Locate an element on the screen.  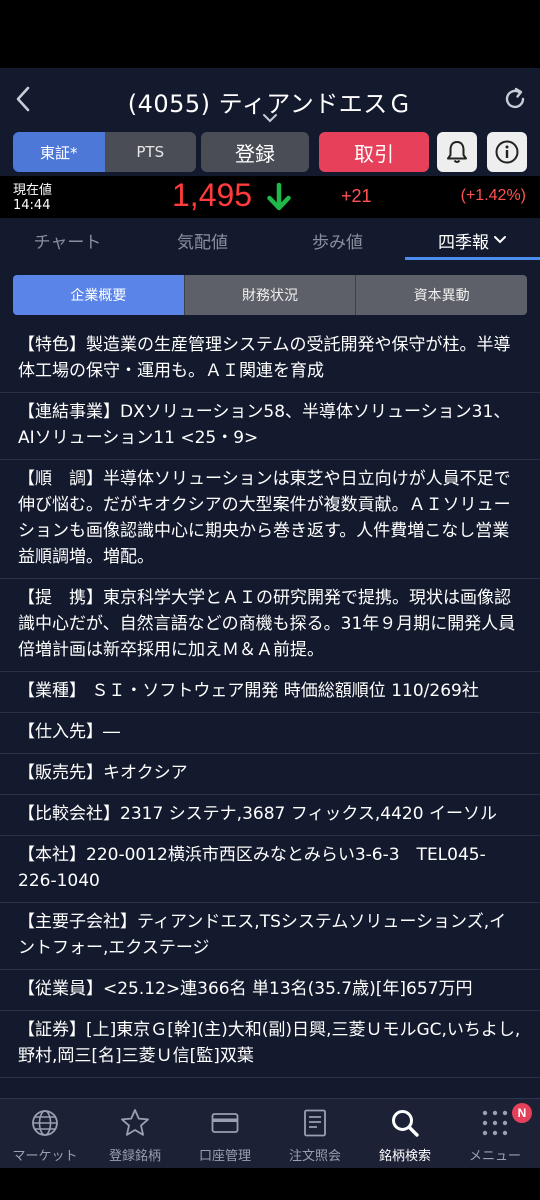
main-tabs: チャート 気配値 歩み値 四季報 is located at coordinates (270, 240).